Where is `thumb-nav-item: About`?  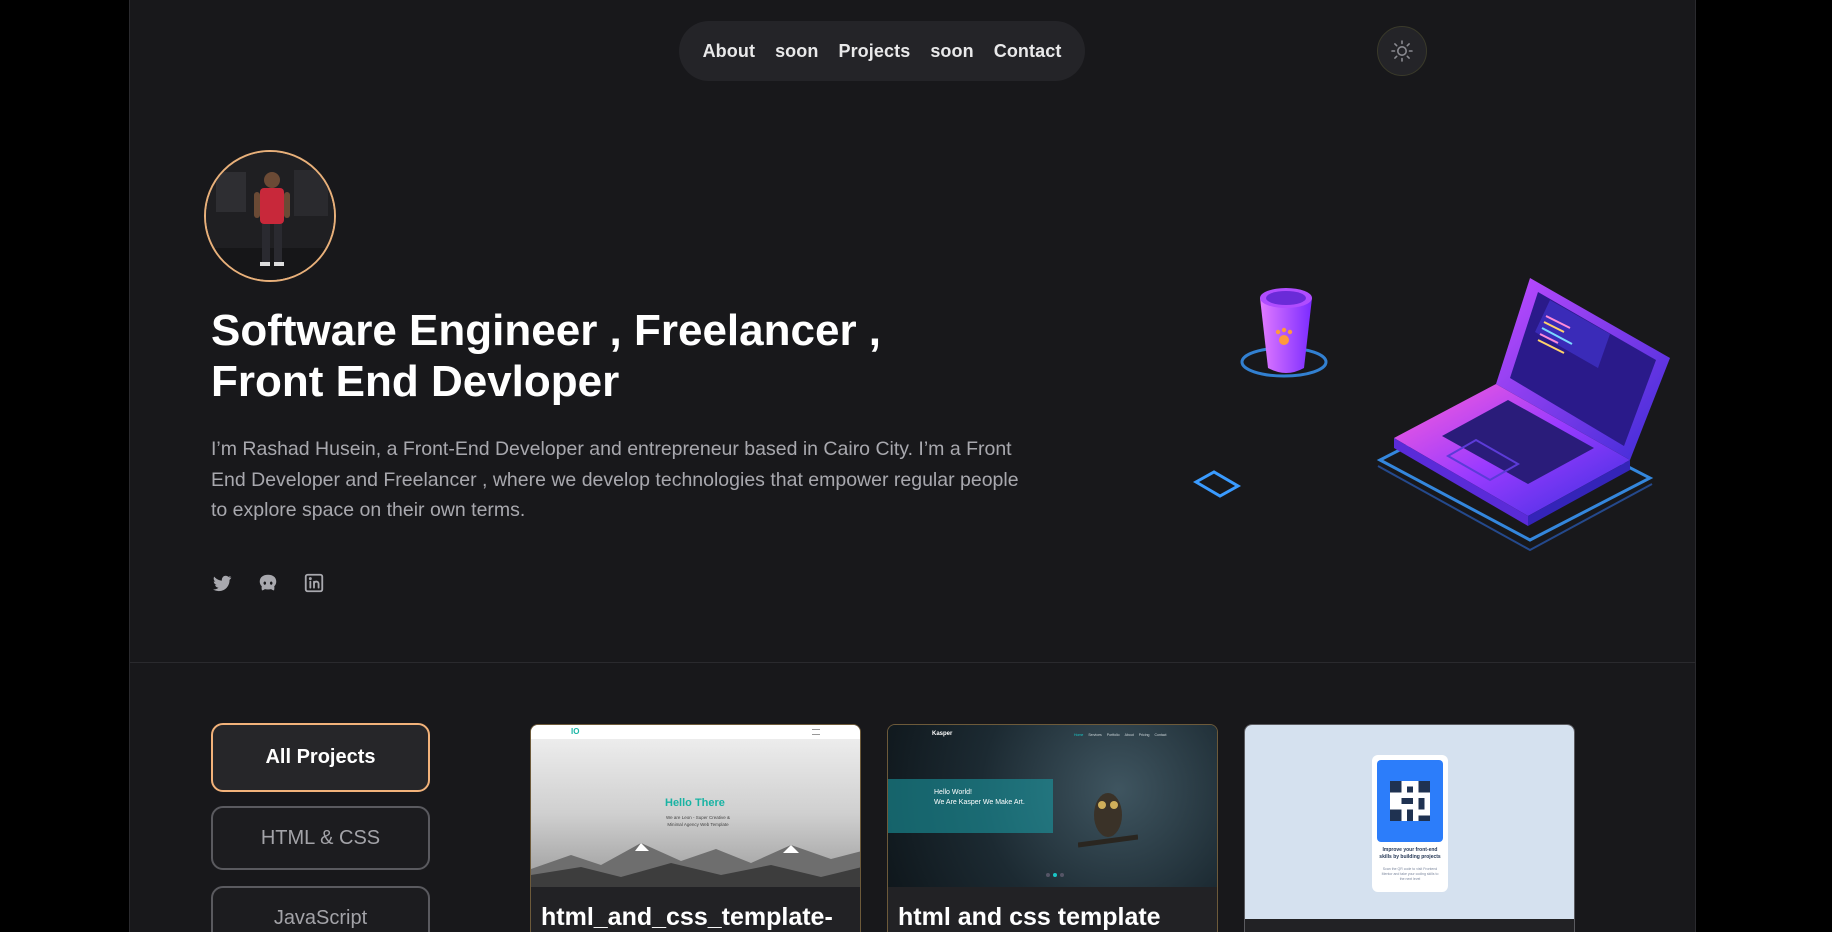
thumb-nav-item: About is located at coordinates (1129, 735).